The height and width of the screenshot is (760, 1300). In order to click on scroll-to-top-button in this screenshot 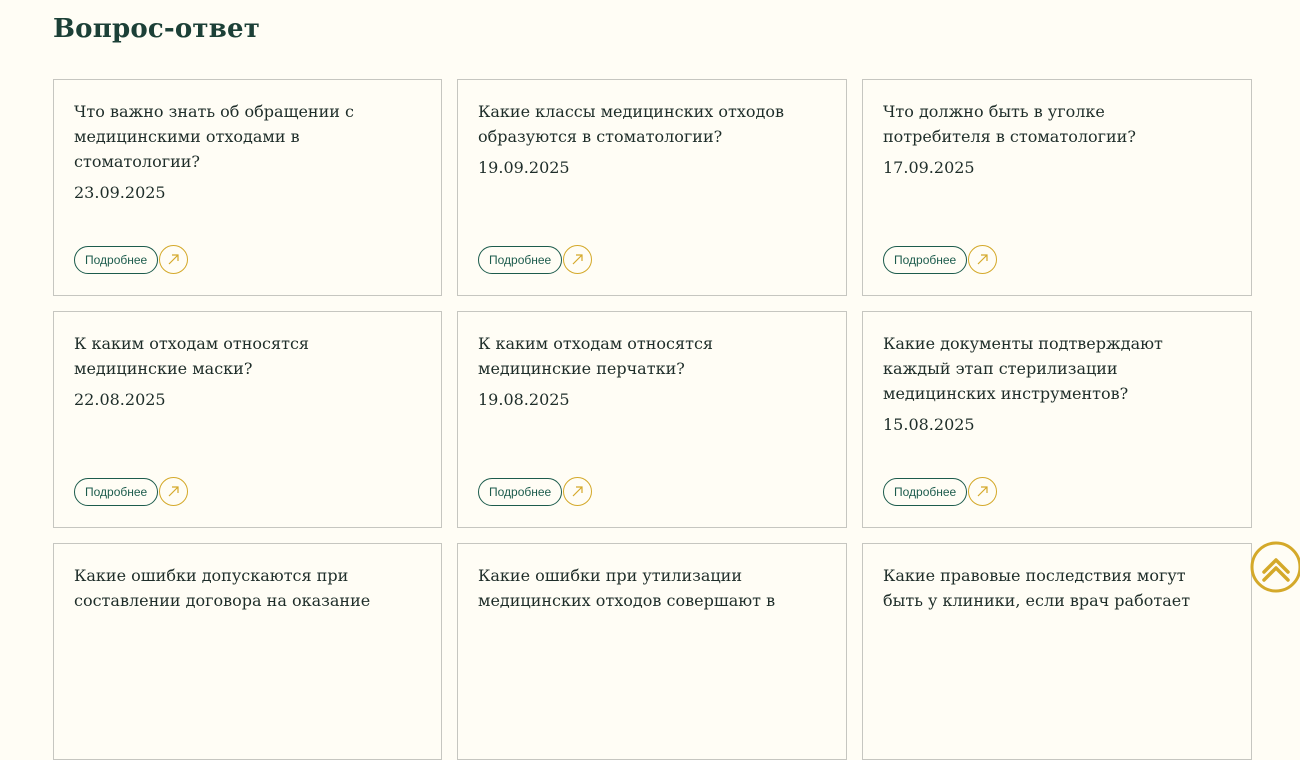, I will do `click(1275, 567)`.